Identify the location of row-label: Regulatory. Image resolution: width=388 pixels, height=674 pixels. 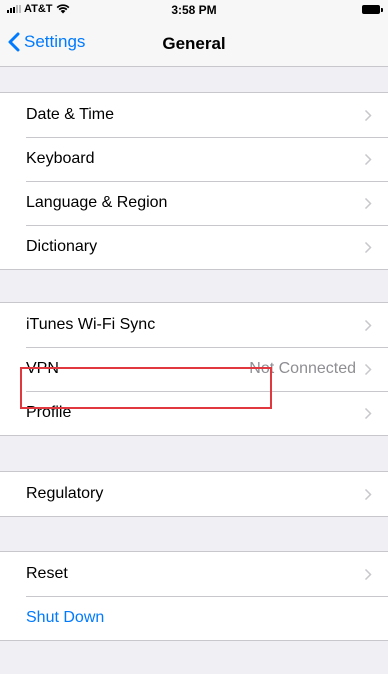
(65, 493).